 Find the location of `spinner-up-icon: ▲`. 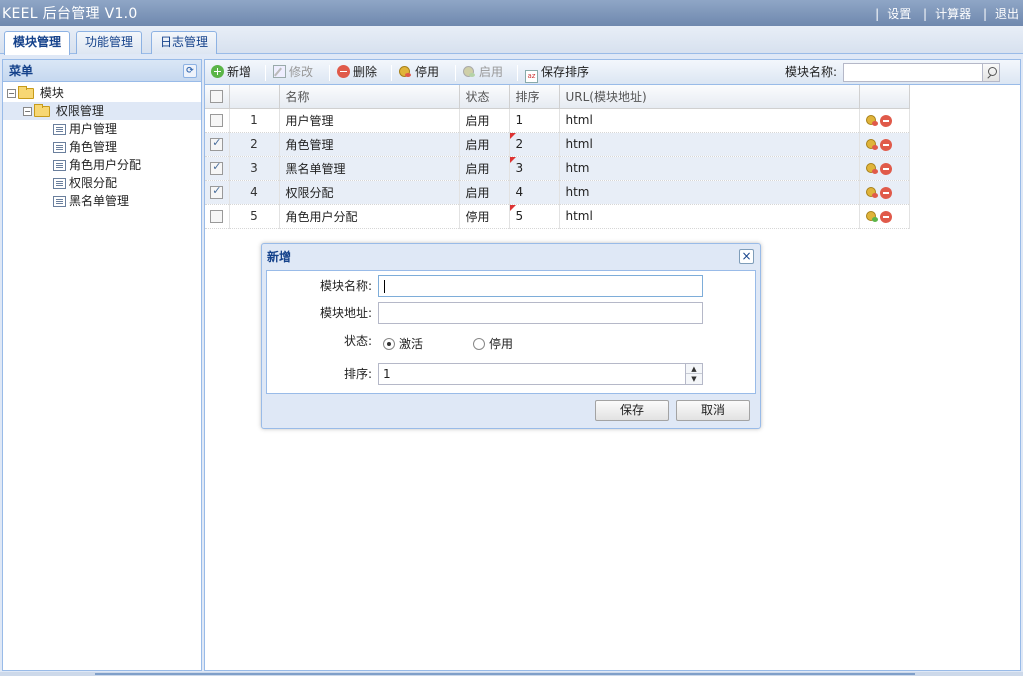

spinner-up-icon: ▲ is located at coordinates (694, 369).